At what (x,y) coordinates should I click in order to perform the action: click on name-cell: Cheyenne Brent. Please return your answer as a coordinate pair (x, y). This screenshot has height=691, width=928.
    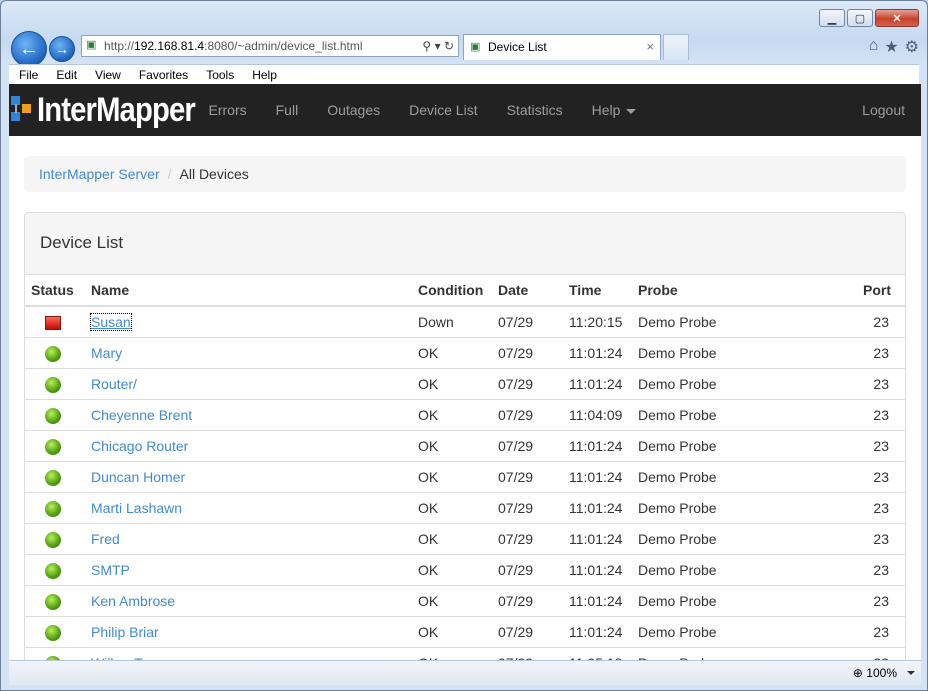
    Looking at the image, I should click on (254, 415).